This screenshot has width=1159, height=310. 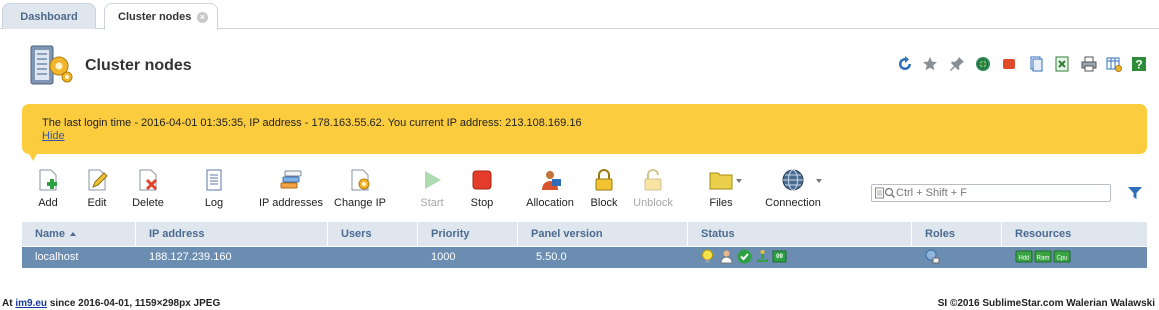 I want to click on search-icon, so click(x=885, y=193).